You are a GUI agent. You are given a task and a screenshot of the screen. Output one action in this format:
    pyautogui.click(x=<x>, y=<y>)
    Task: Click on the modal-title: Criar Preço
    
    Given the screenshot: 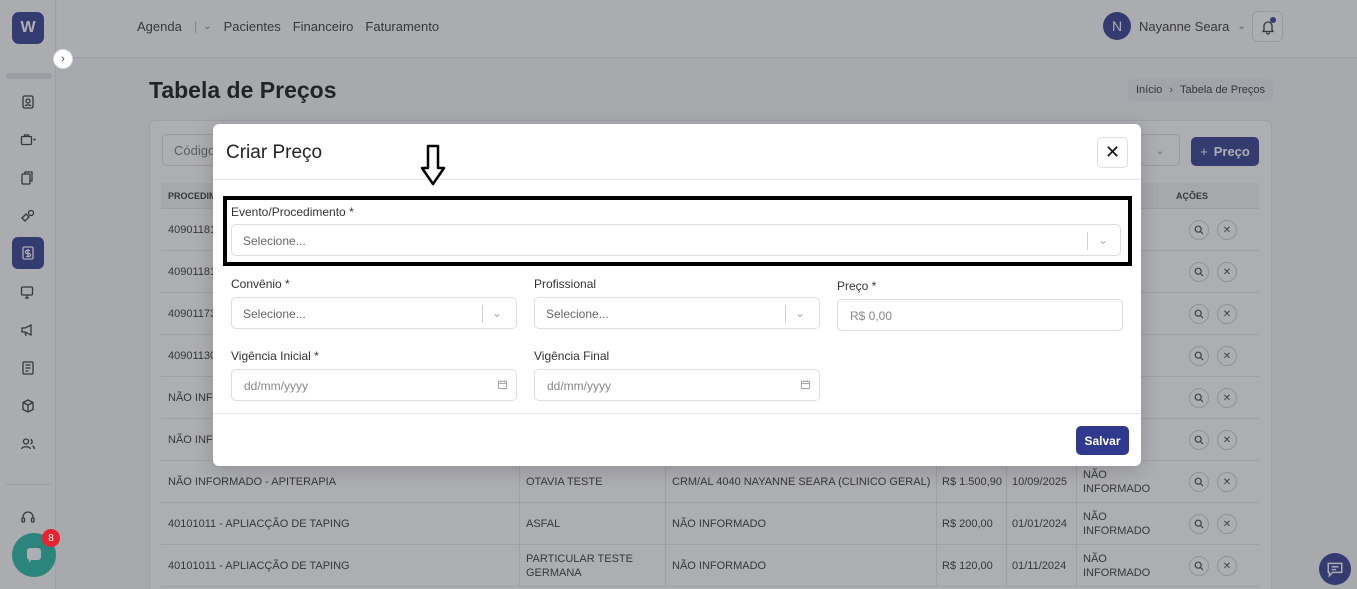 What is the action you would take?
    pyautogui.click(x=274, y=152)
    